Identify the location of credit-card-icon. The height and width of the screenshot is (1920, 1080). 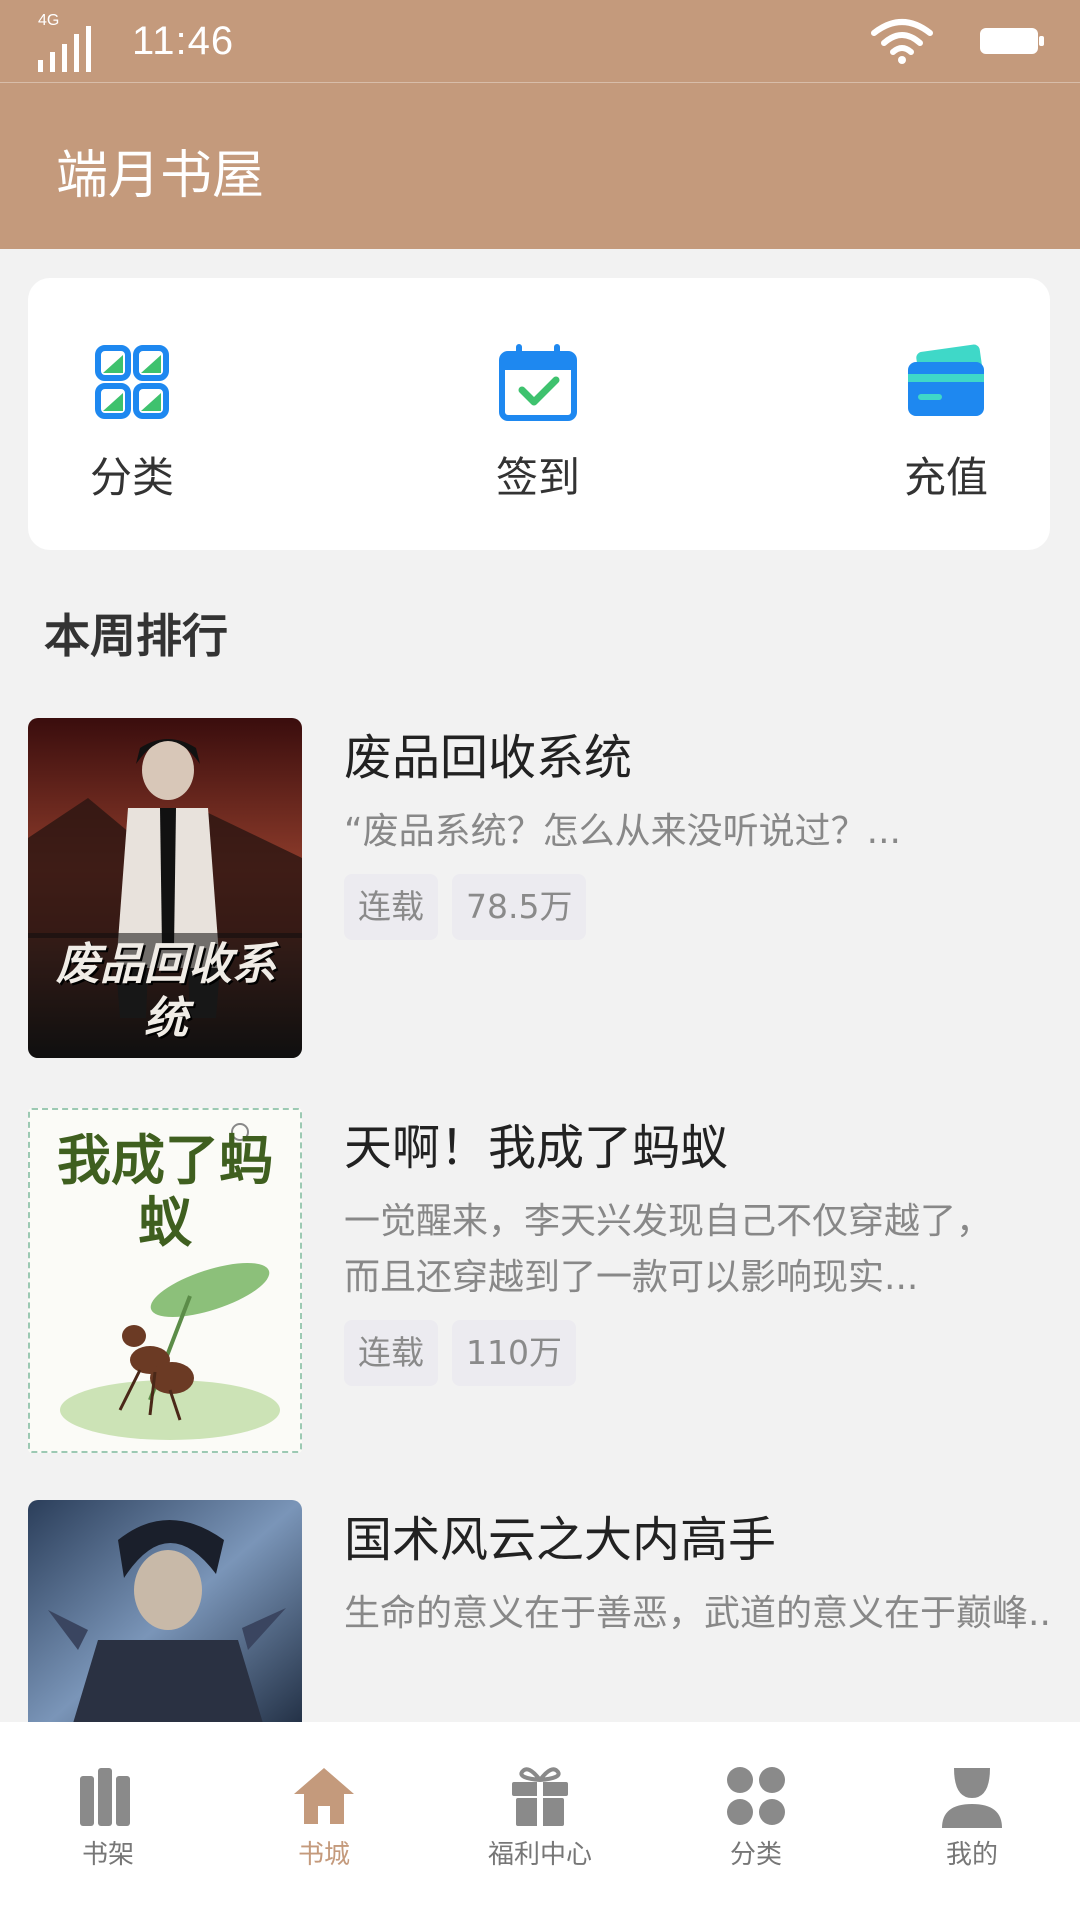
(946, 380).